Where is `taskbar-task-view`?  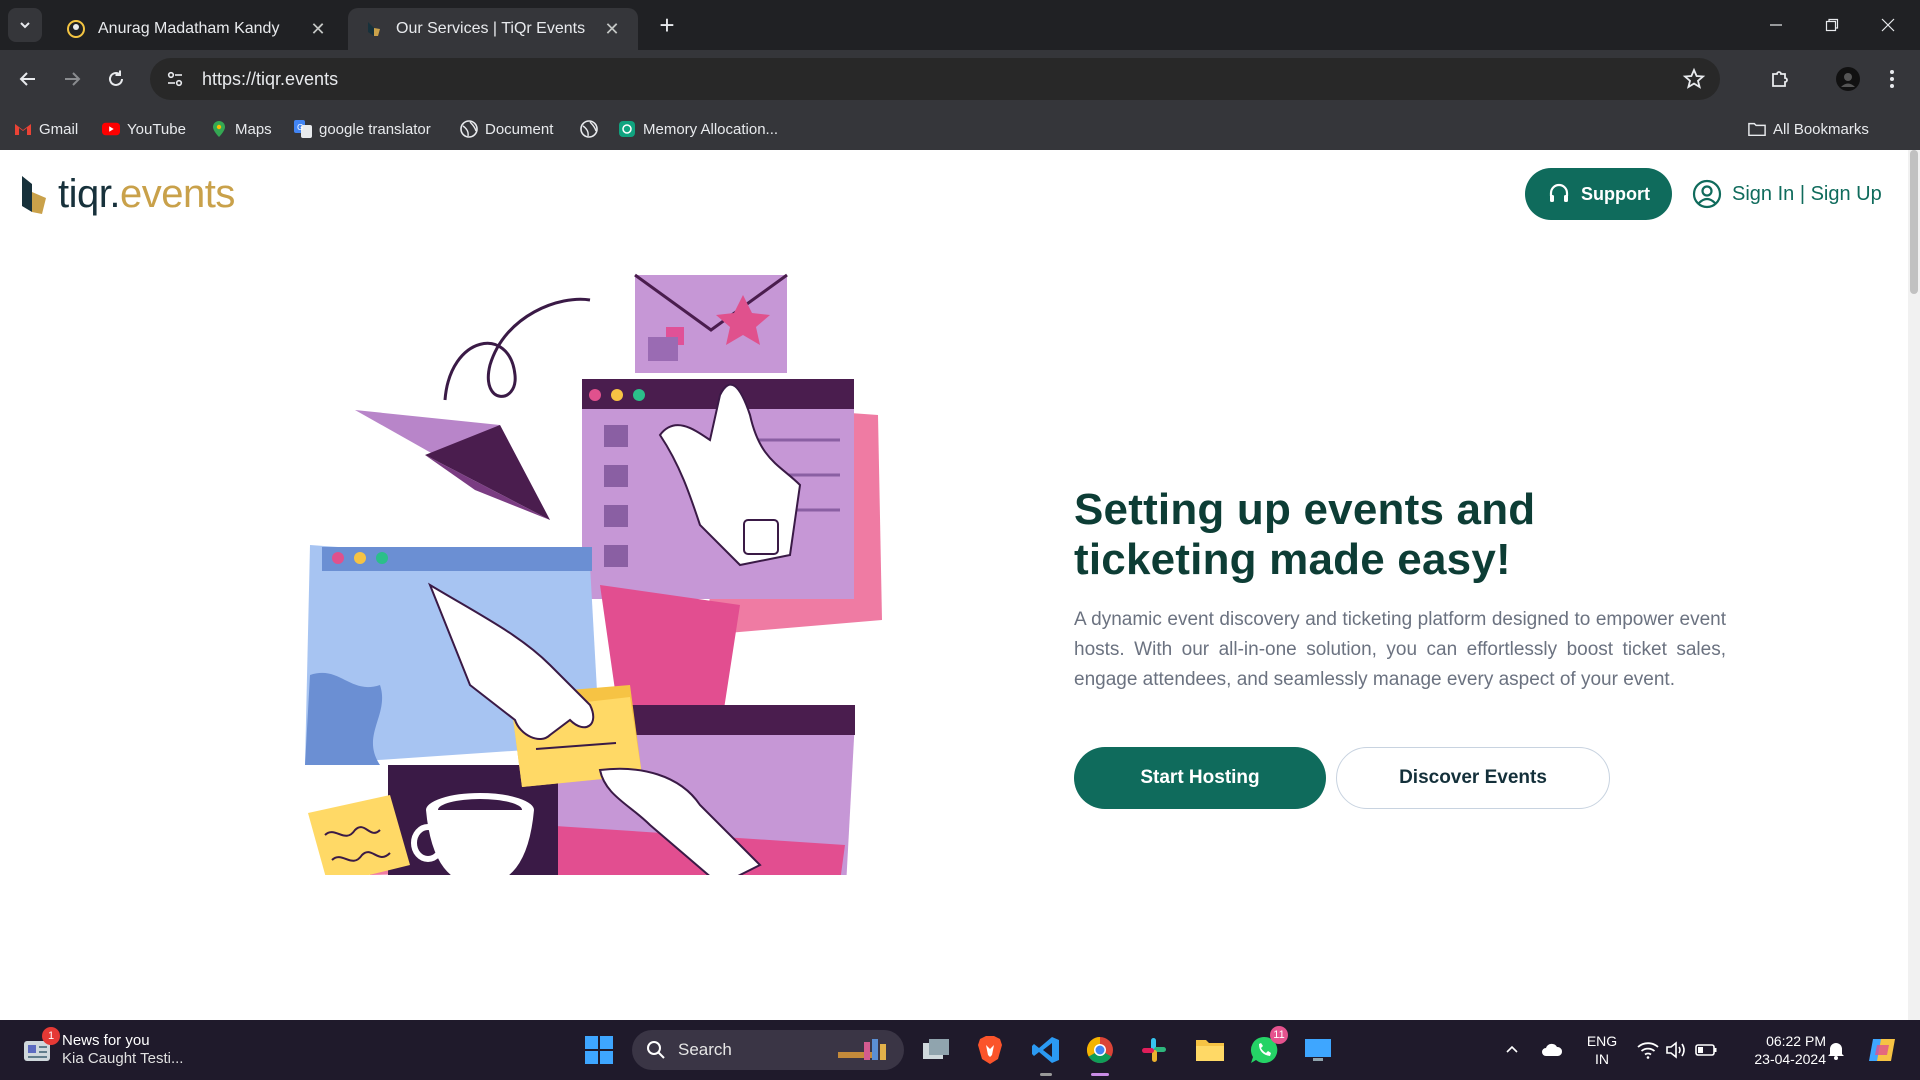
taskbar-task-view is located at coordinates (936, 1050).